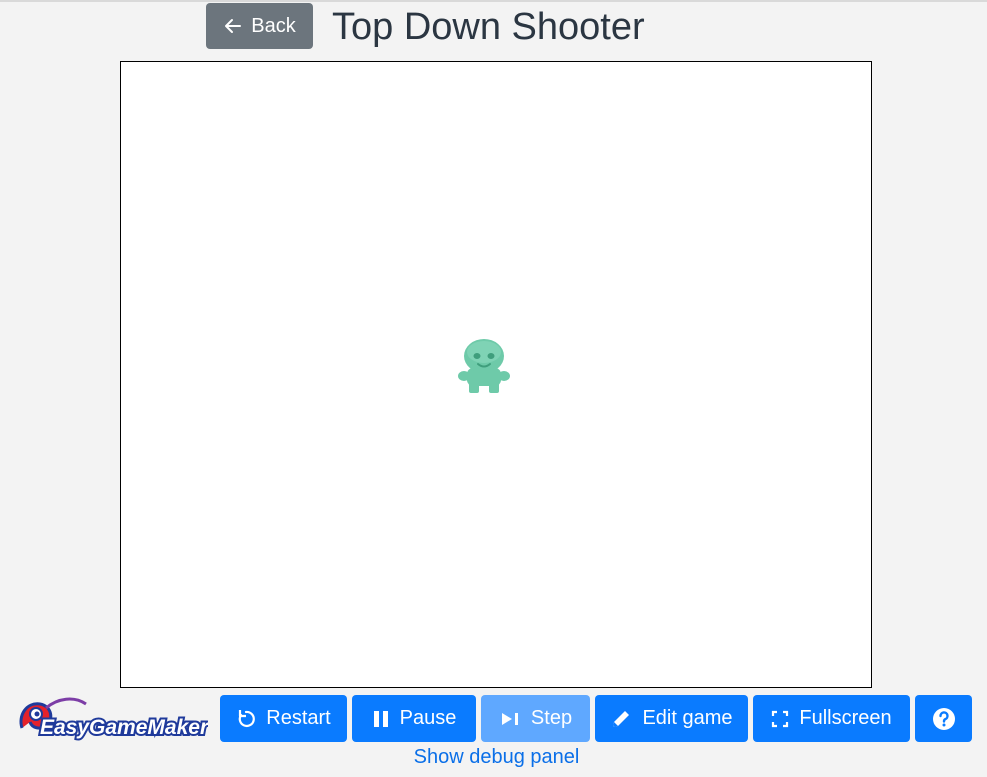  What do you see at coordinates (273, 25) in the screenshot?
I see `back-button-label: Back` at bounding box center [273, 25].